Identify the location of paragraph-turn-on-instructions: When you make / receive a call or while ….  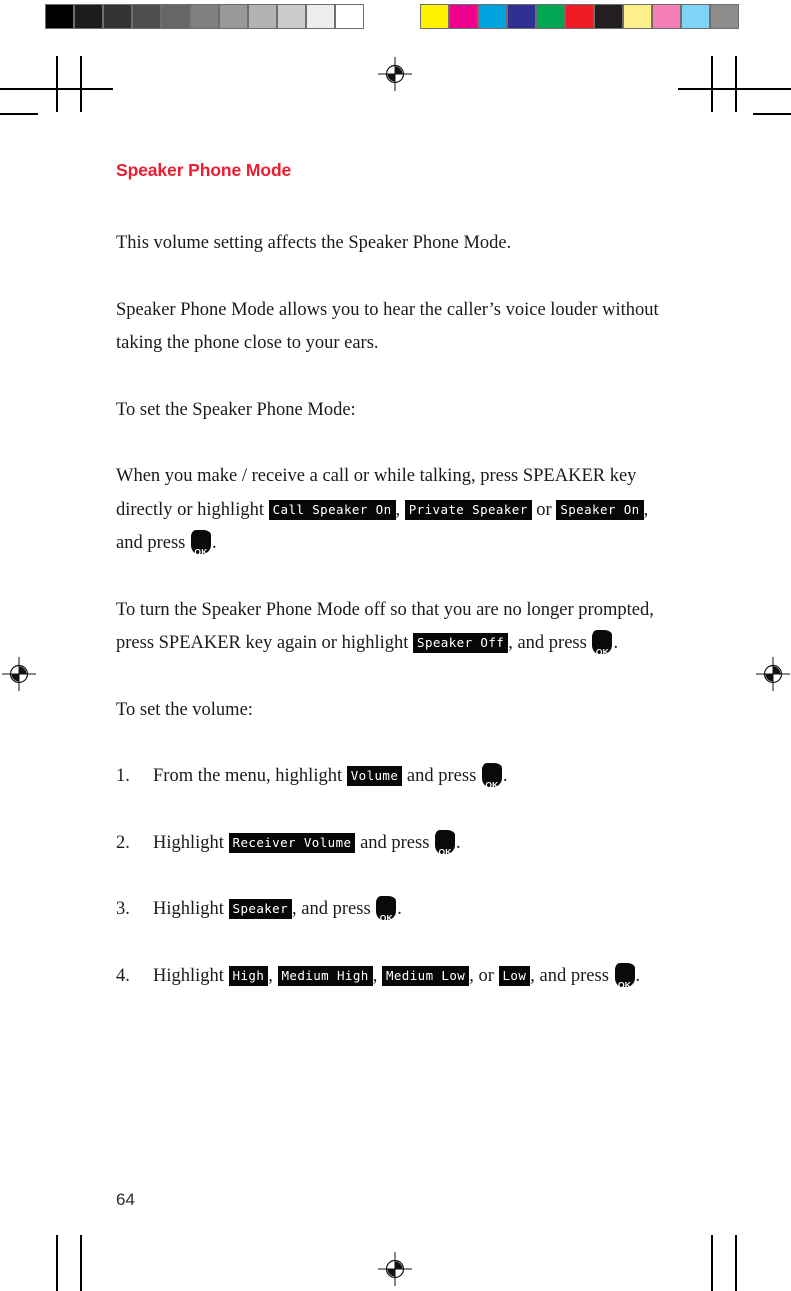
(396, 510).